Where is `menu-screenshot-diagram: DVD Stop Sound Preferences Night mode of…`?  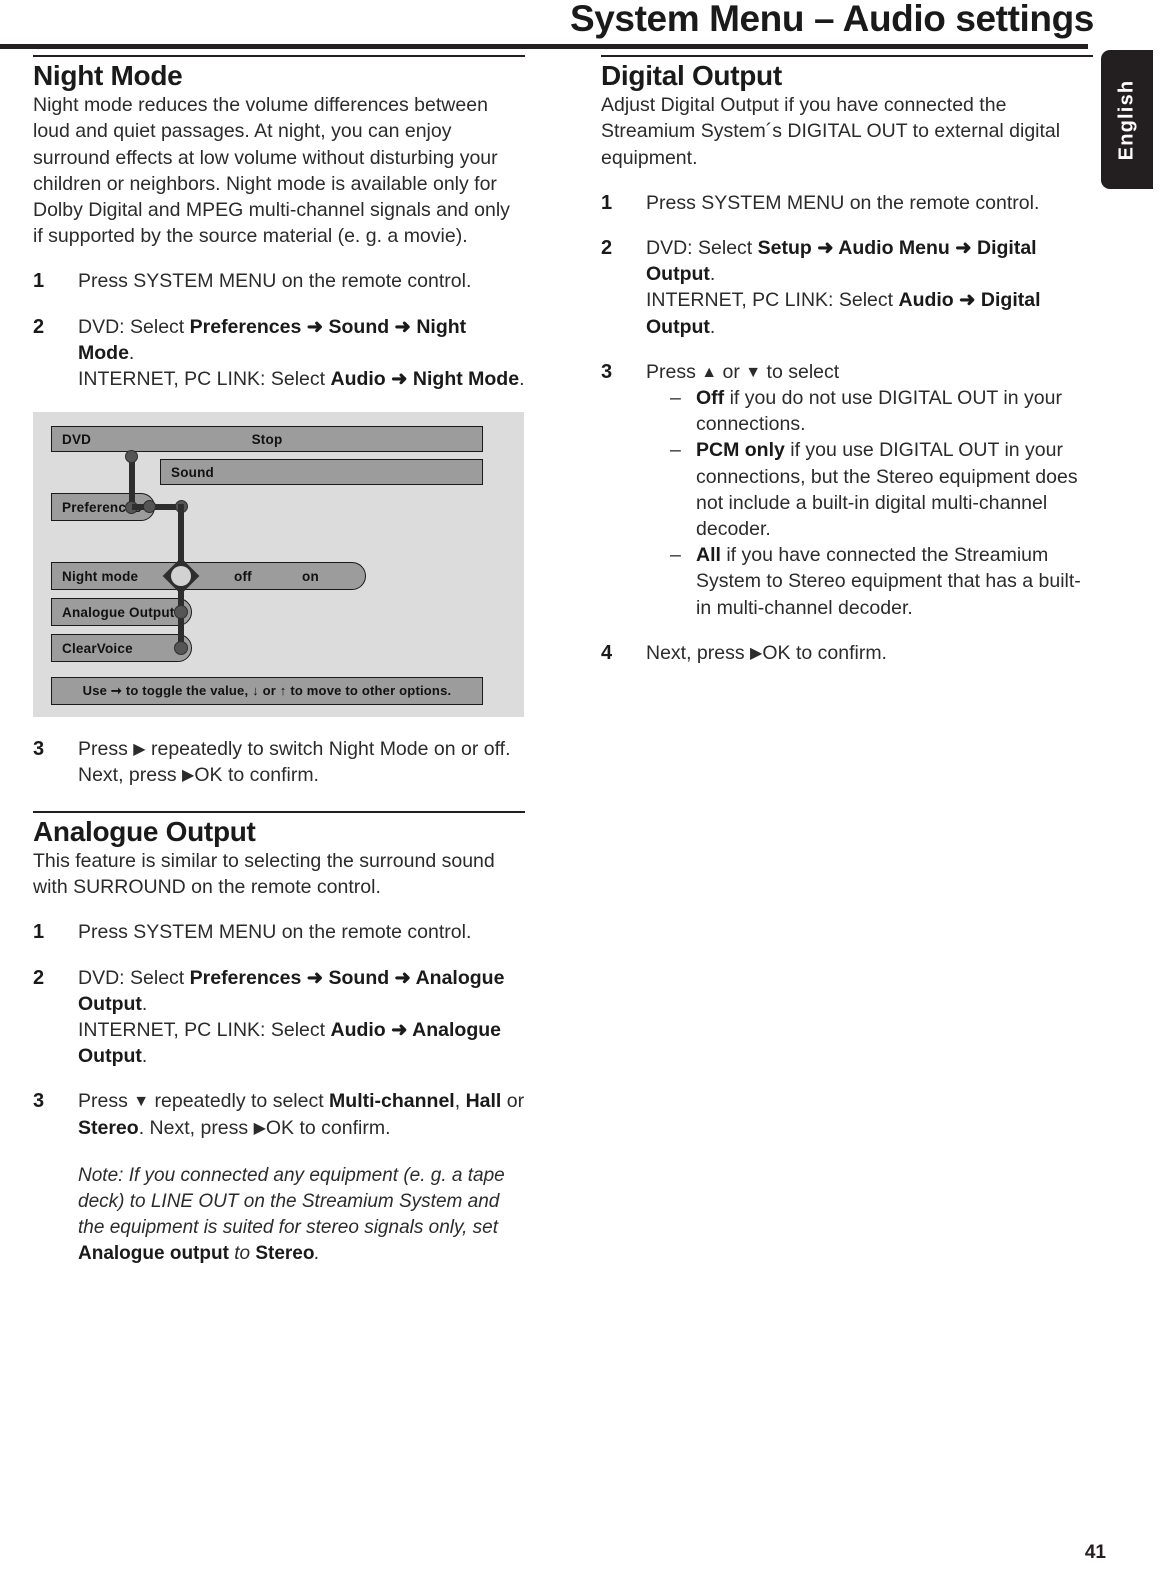 menu-screenshot-diagram: DVD Stop Sound Preferences Night mode of… is located at coordinates (278, 565).